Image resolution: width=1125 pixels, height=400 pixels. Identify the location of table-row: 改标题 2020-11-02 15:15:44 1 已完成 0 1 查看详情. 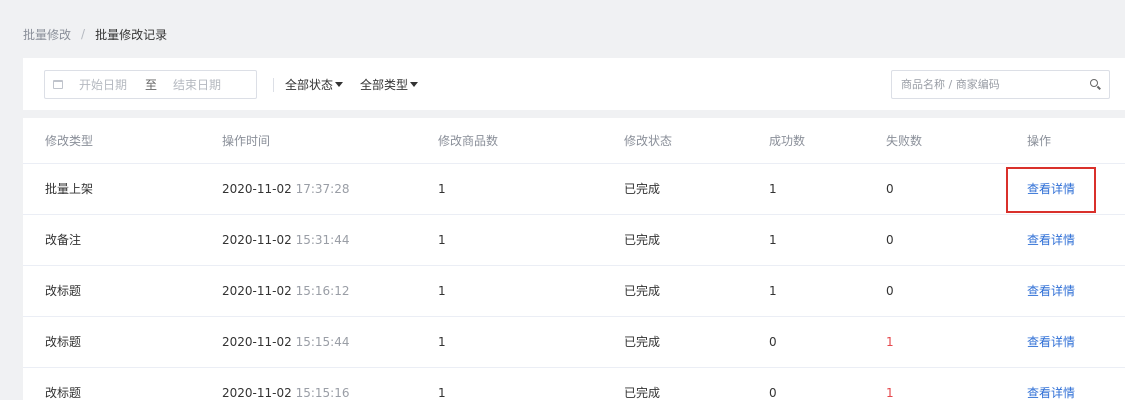
(574, 342).